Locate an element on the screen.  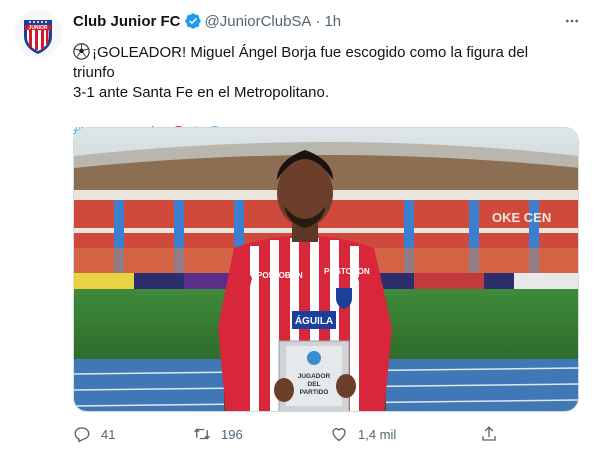
user-handle: @JuniorClubSA is located at coordinates (258, 21).